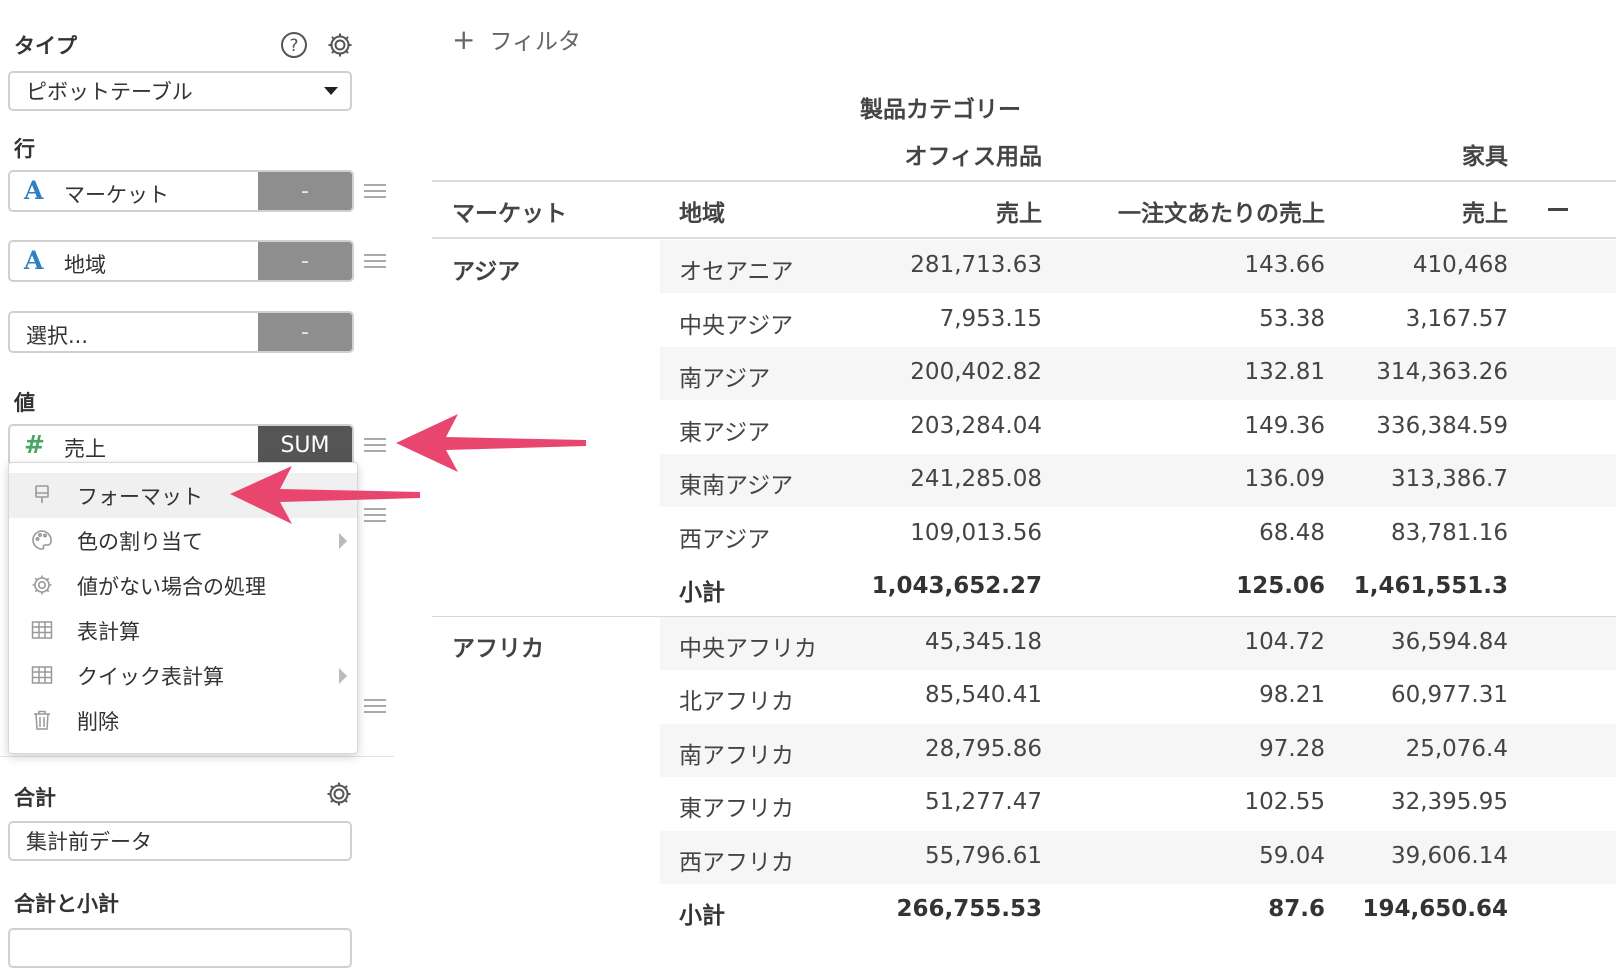  Describe the element at coordinates (1449, 802) in the screenshot. I see `table-cell-furn-sales: 32,395.95` at that location.